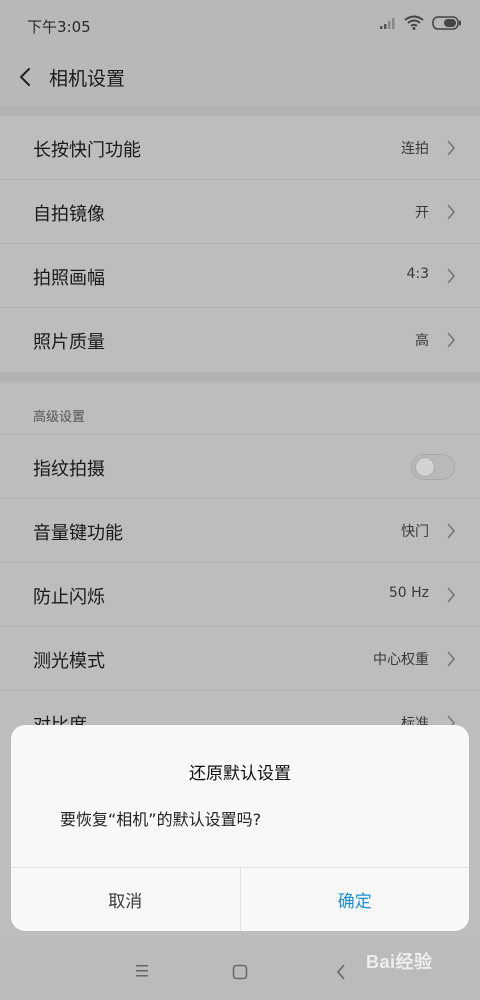 The height and width of the screenshot is (1000, 480). What do you see at coordinates (417, 274) in the screenshot?
I see `setting-value: 4:3` at bounding box center [417, 274].